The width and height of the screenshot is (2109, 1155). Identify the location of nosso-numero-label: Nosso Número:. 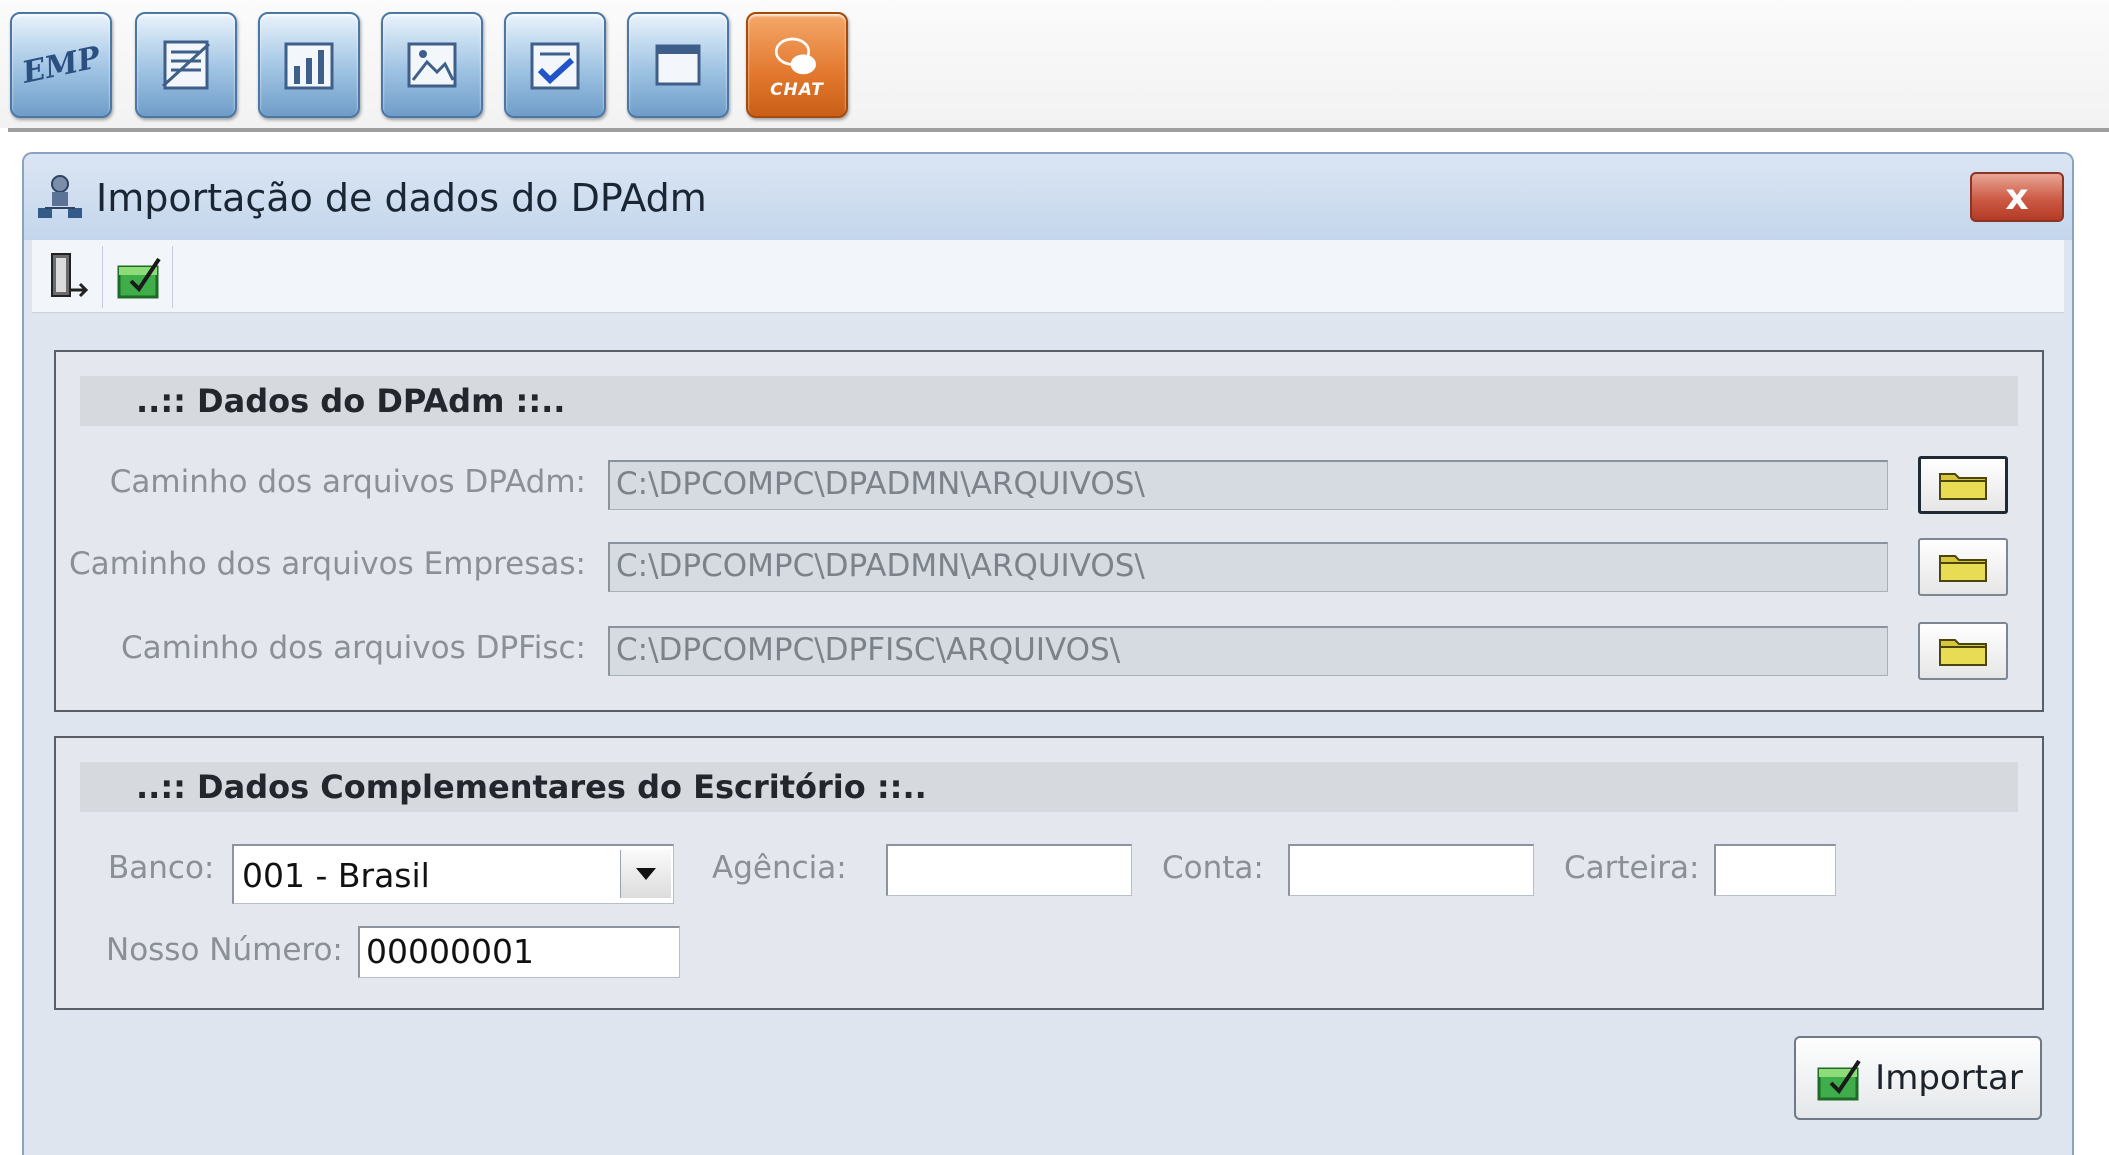
(224, 950).